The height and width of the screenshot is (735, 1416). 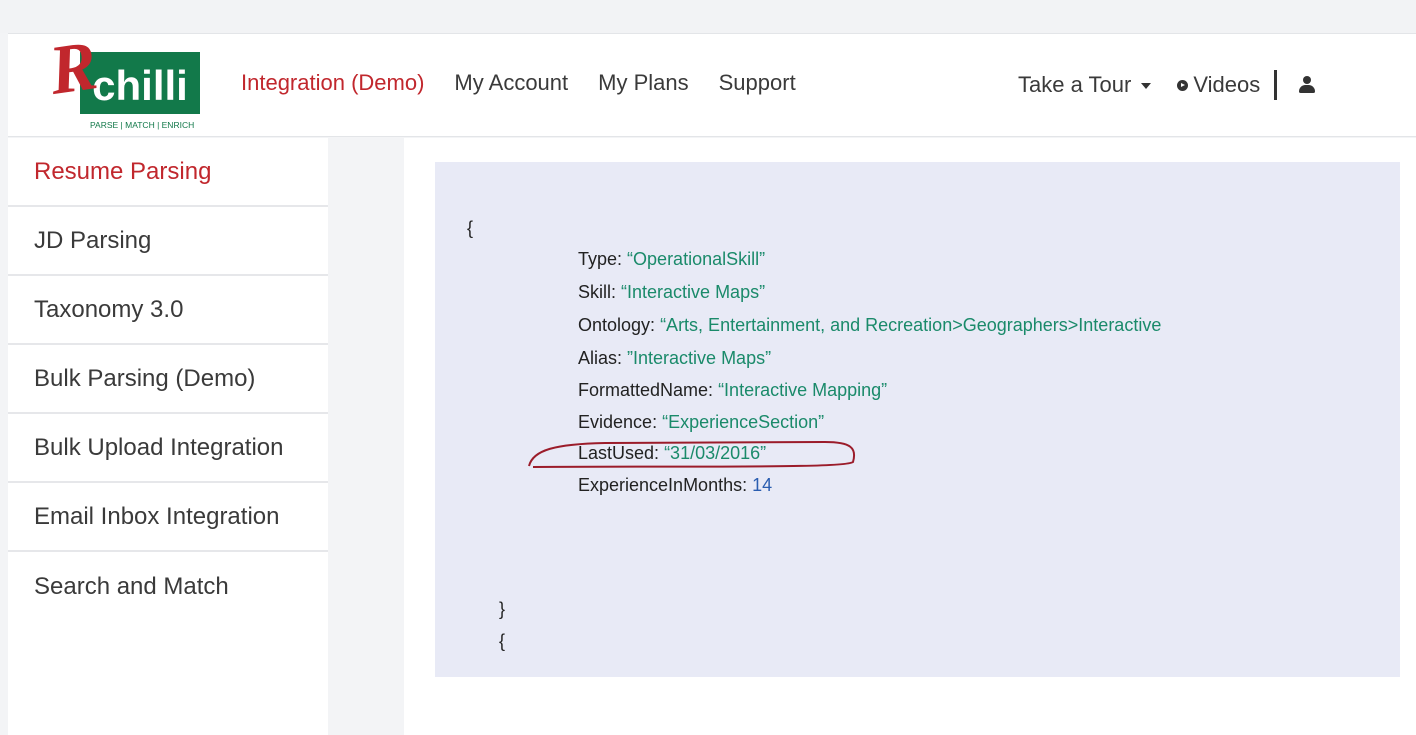 What do you see at coordinates (672, 259) in the screenshot?
I see `field-type: Type: “OperationalSkill”` at bounding box center [672, 259].